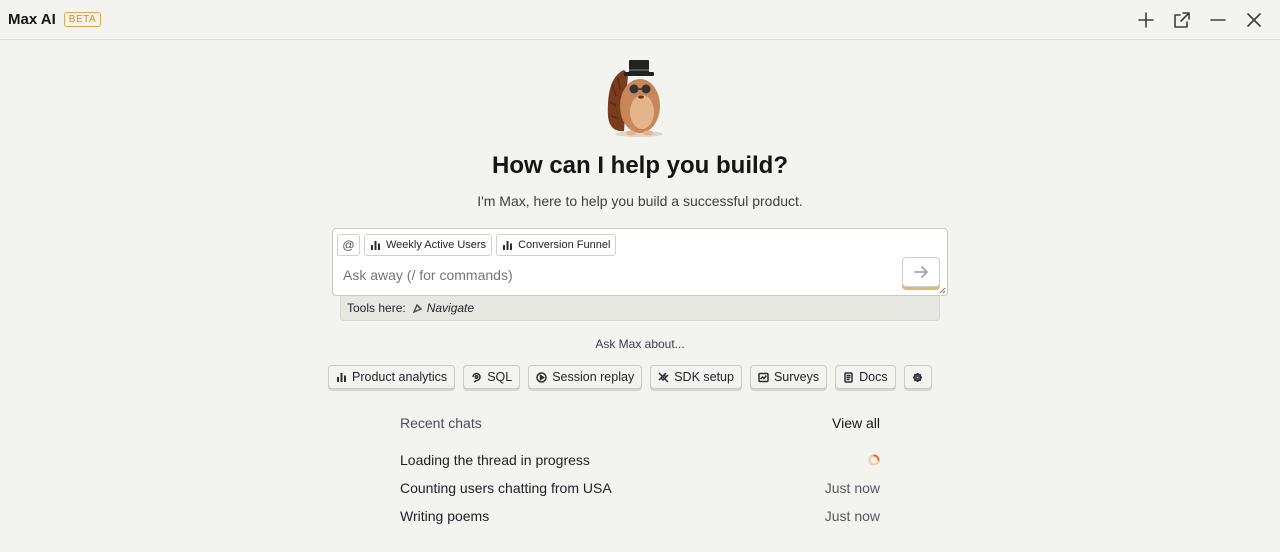 This screenshot has width=1280, height=552. I want to click on page-title: How can I help you build?, so click(639, 165).